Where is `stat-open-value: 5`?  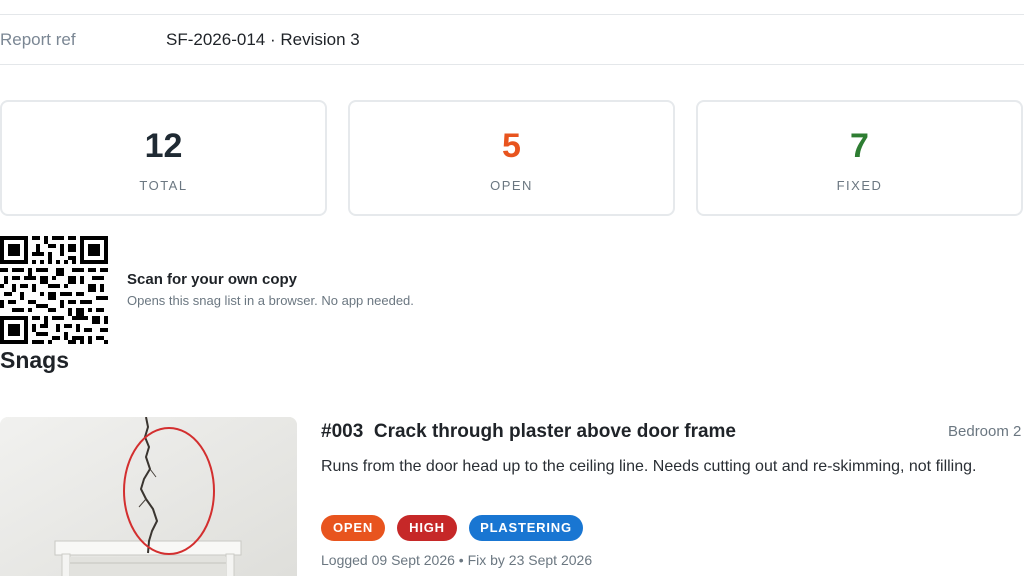 stat-open-value: 5 is located at coordinates (511, 146).